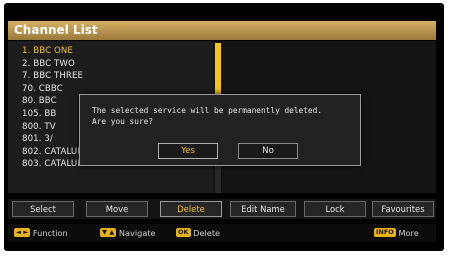 Image resolution: width=451 pixels, height=256 pixels. What do you see at coordinates (123, 121) in the screenshot?
I see `dialog-message-line2: Are you sure?` at bounding box center [123, 121].